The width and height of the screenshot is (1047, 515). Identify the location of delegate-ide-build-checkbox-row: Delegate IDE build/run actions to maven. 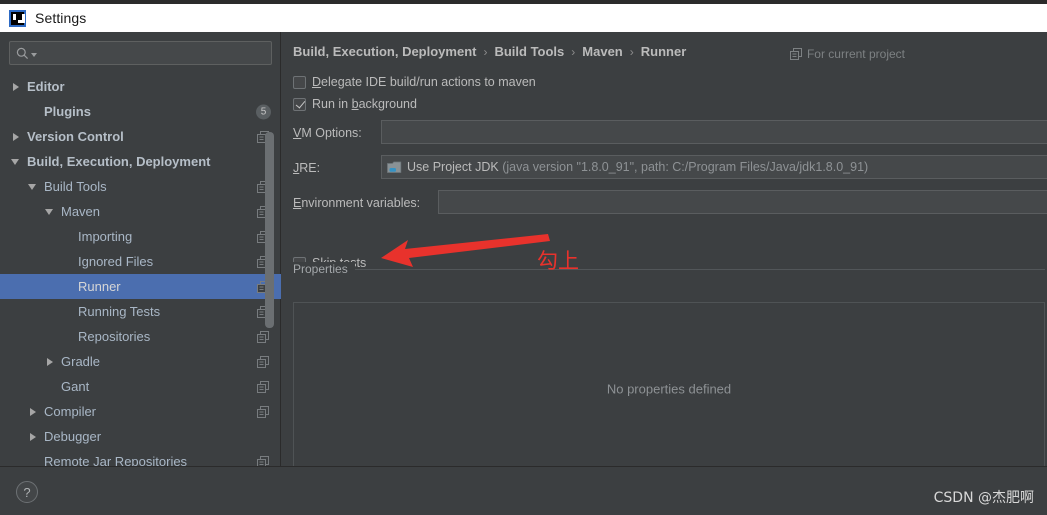
(414, 82).